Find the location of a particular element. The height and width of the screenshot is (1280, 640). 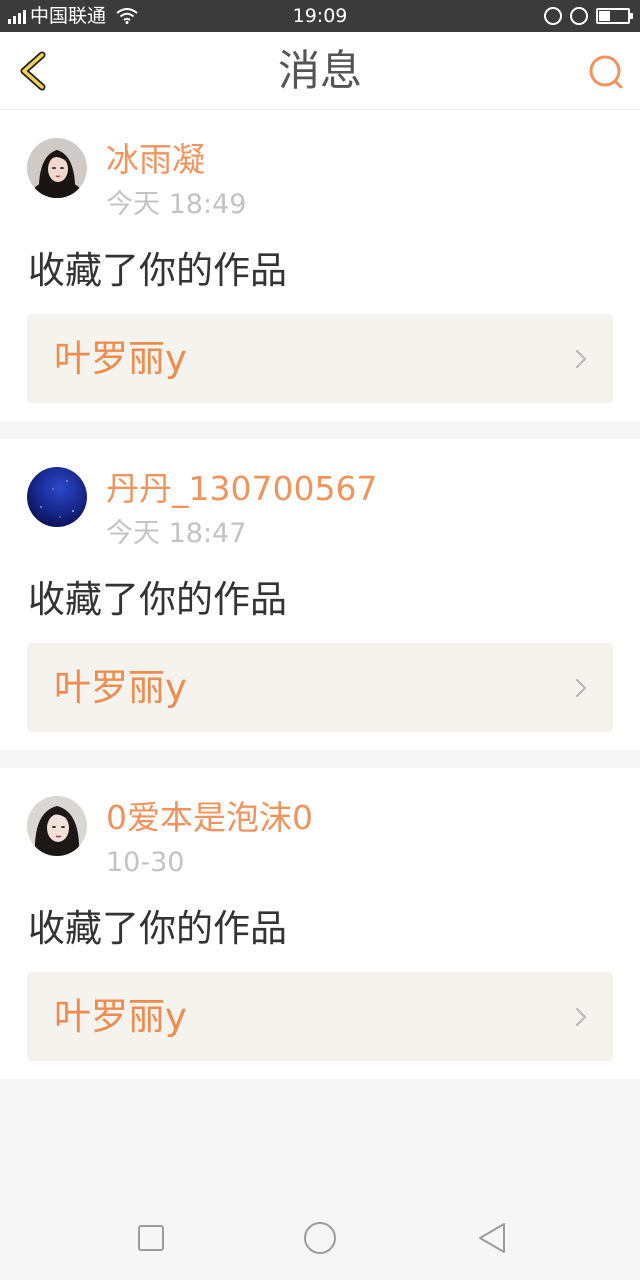

status-right is located at coordinates (588, 16).